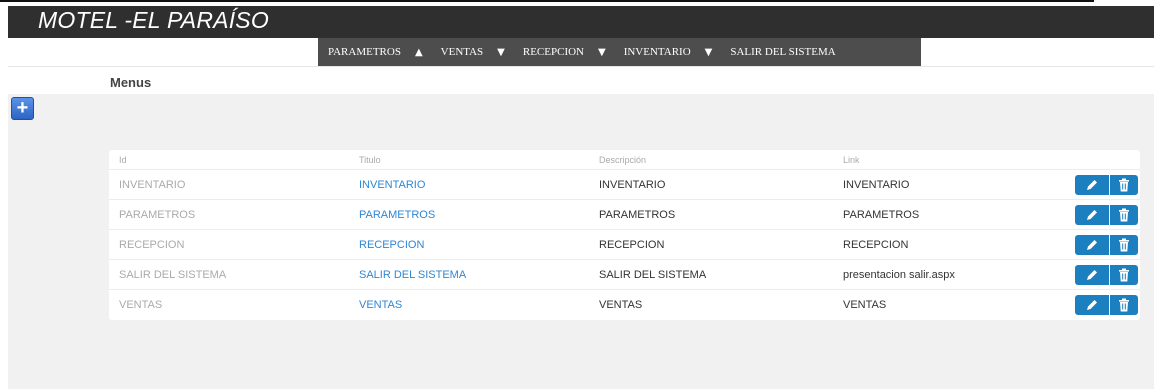  I want to click on nav-item-label: VENTAS, so click(462, 52).